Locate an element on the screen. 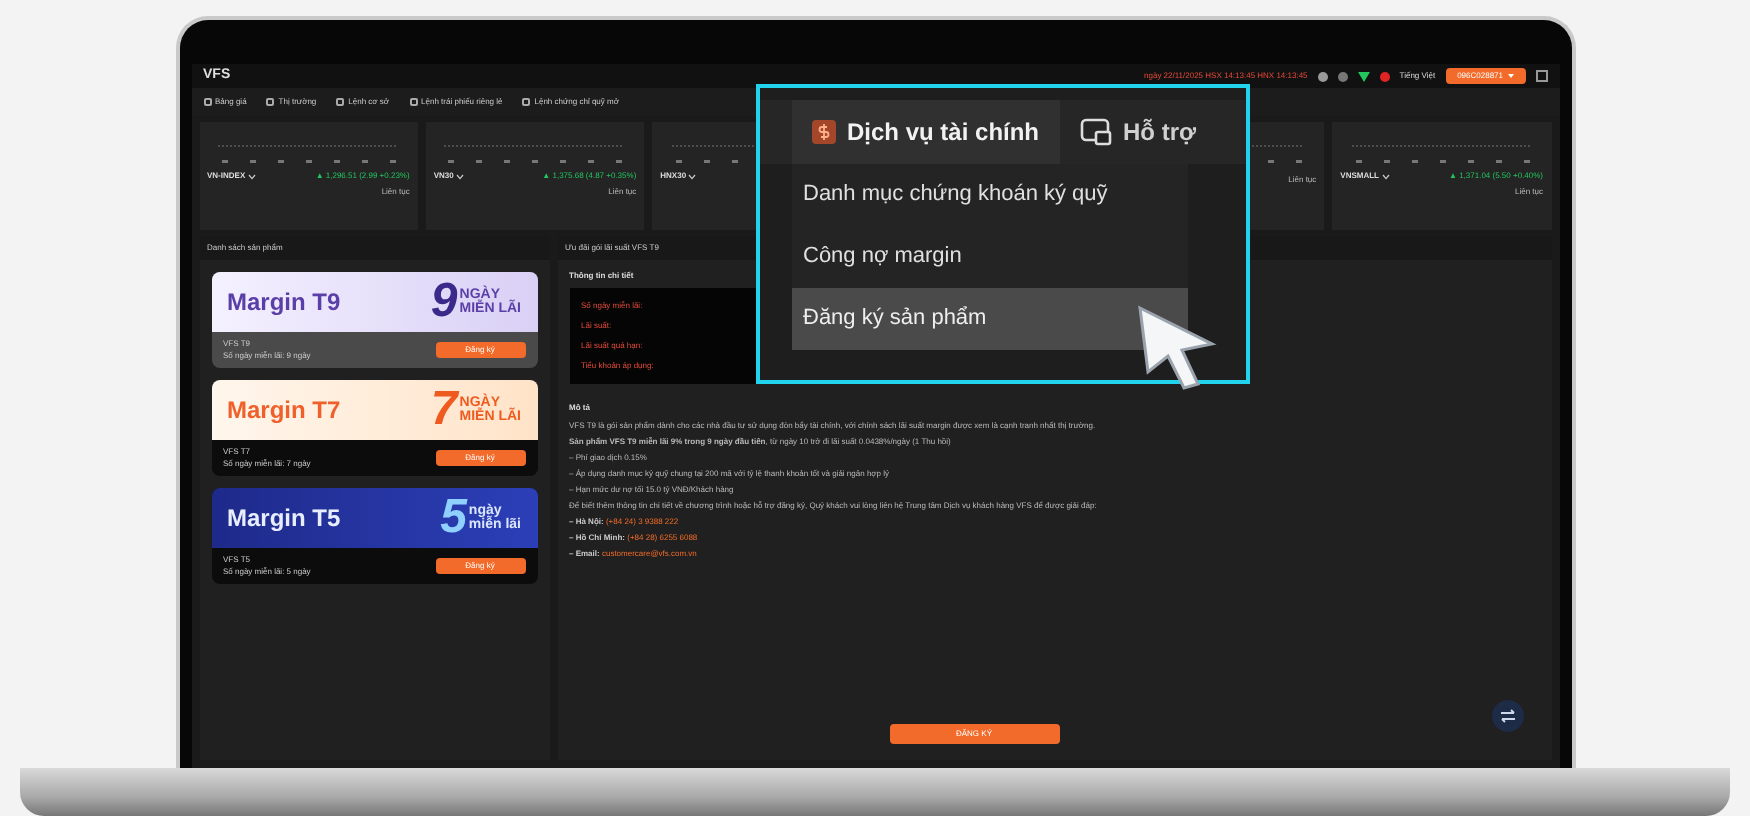  banner-days: 9 is located at coordinates (444, 302).